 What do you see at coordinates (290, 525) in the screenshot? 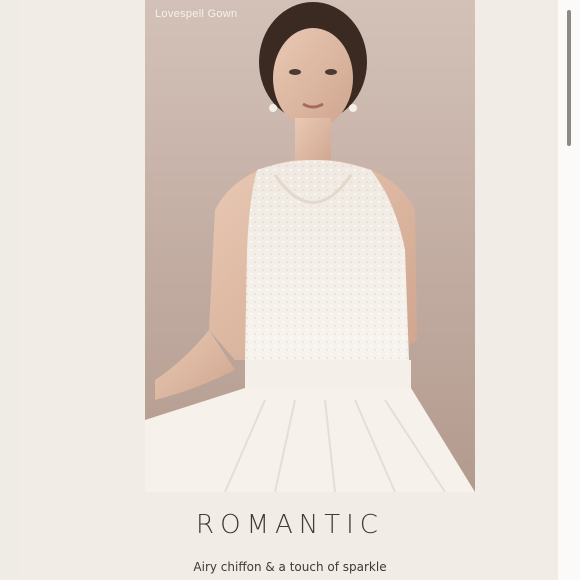
I see `section-heading: ROMANTIC` at bounding box center [290, 525].